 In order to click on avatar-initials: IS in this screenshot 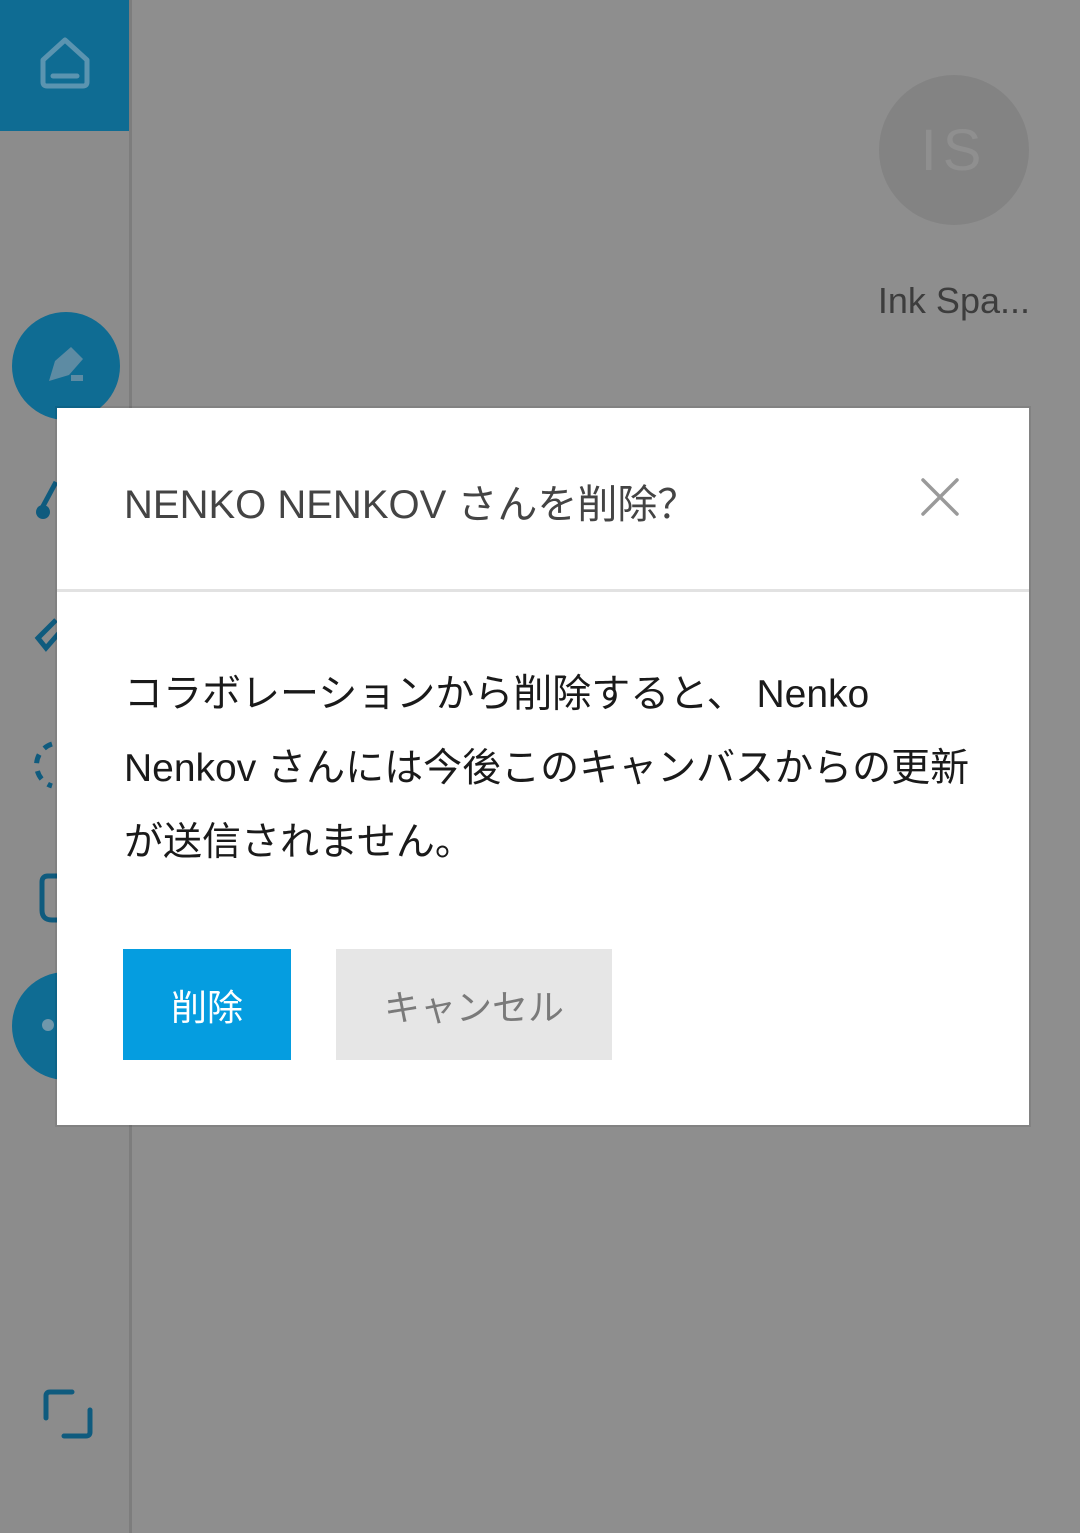, I will do `click(954, 150)`.